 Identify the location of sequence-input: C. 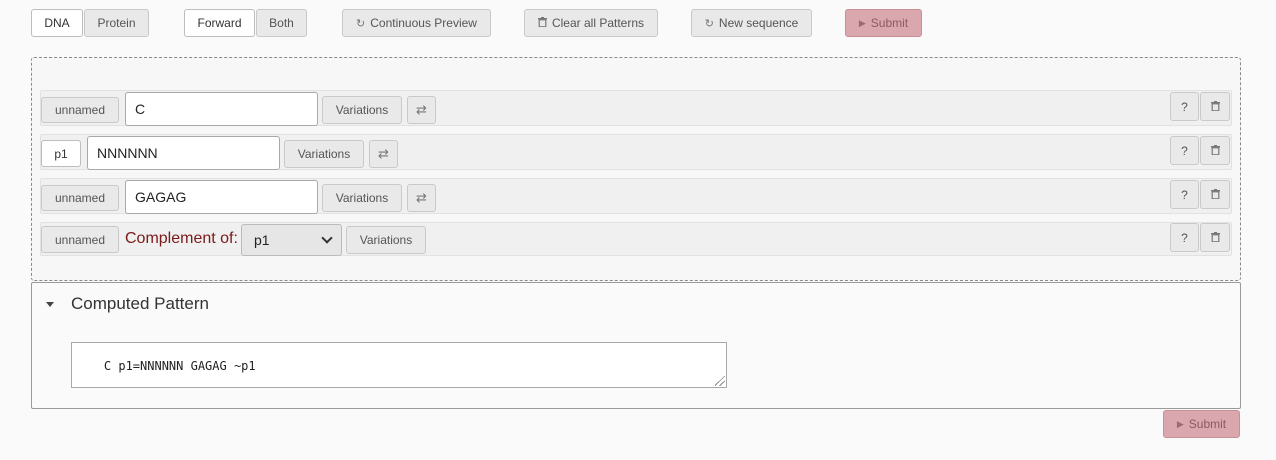
(221, 109).